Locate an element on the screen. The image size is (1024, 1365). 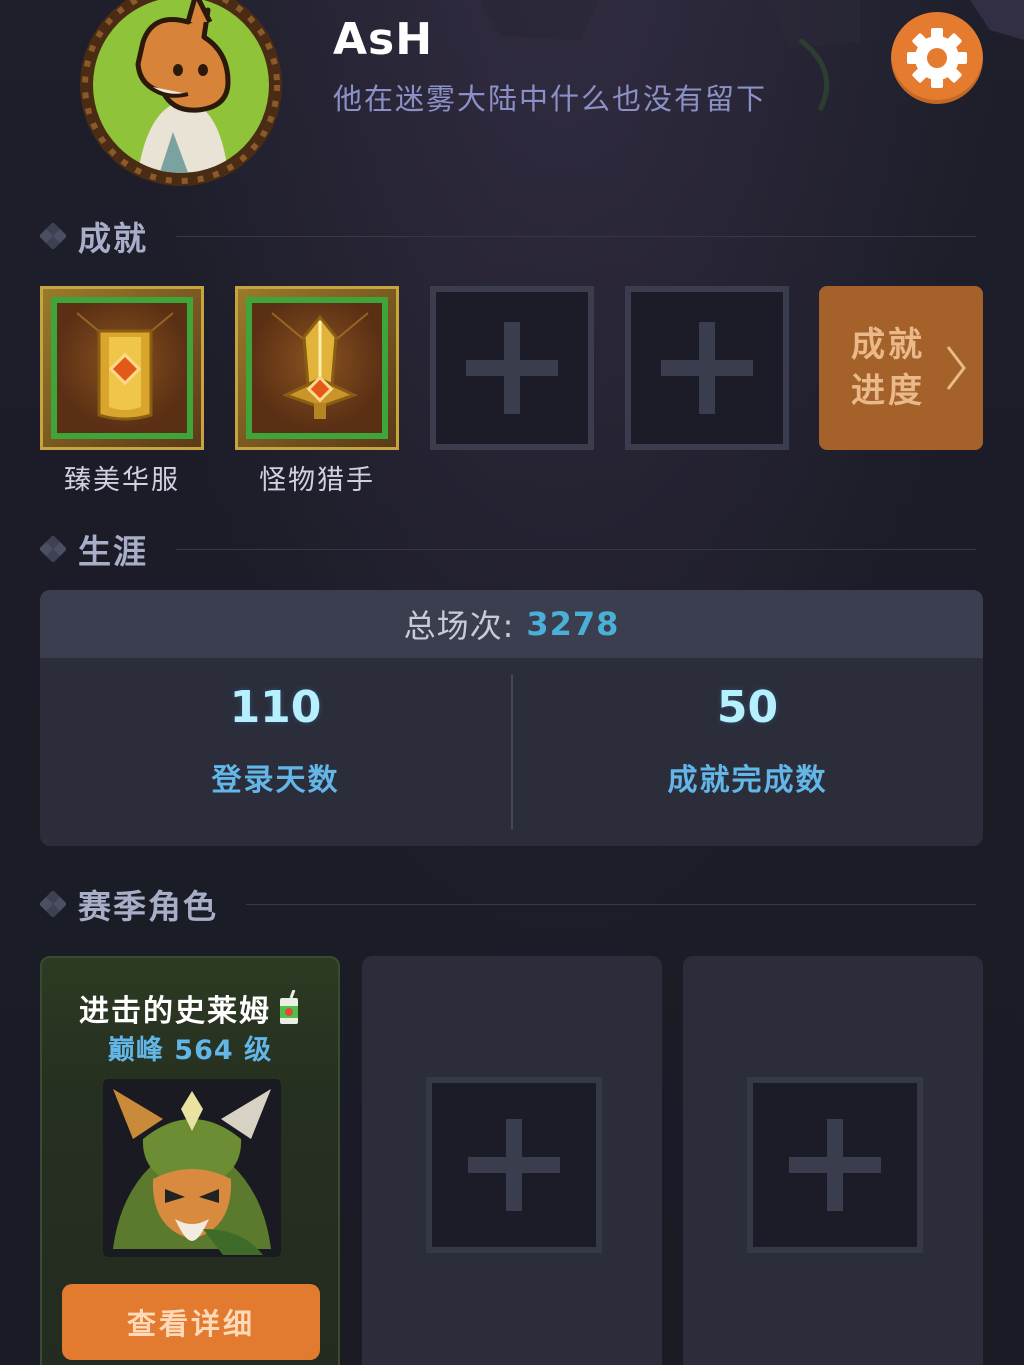
achievement-label-2: 怪物猎手 is located at coordinates (317, 480).